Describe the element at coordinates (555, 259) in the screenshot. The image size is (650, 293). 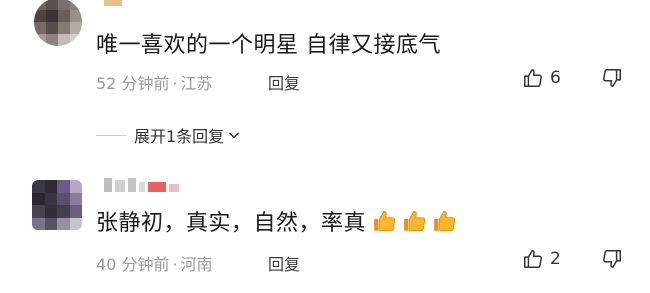
I see `like-count: 2` at that location.